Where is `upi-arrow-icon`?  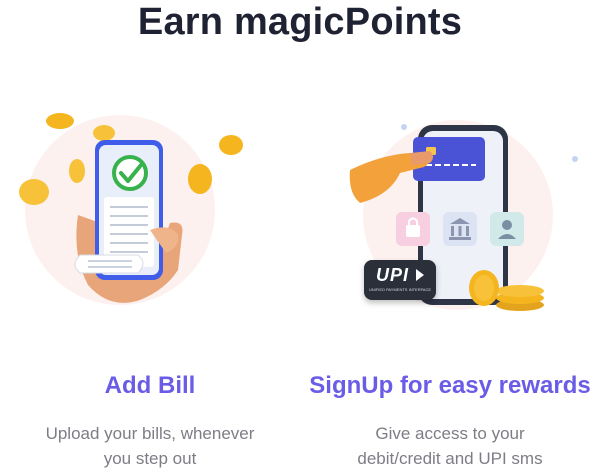 upi-arrow-icon is located at coordinates (420, 275).